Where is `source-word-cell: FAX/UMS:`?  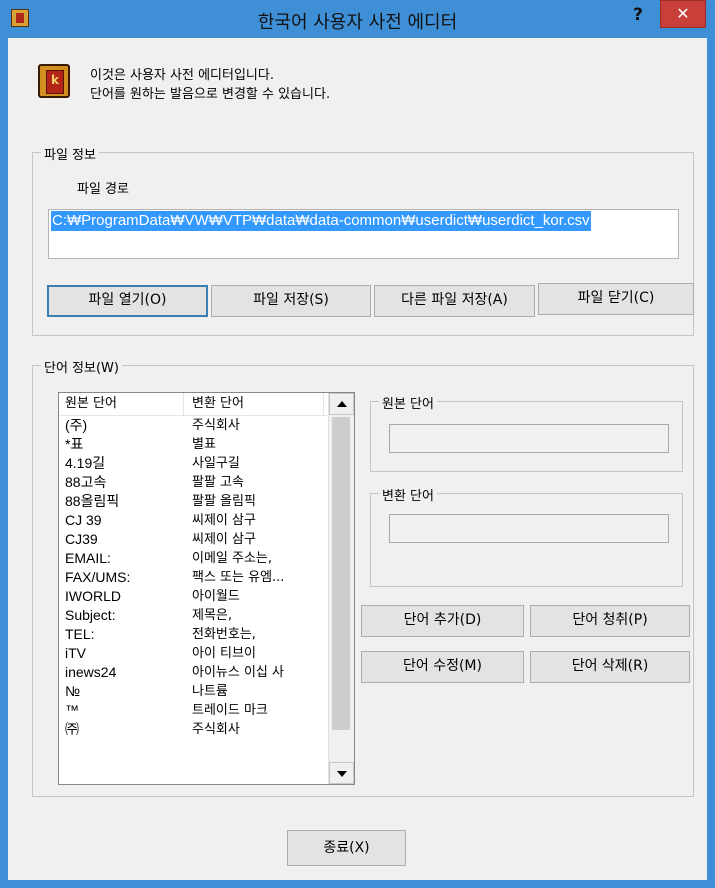 source-word-cell: FAX/UMS: is located at coordinates (98, 577).